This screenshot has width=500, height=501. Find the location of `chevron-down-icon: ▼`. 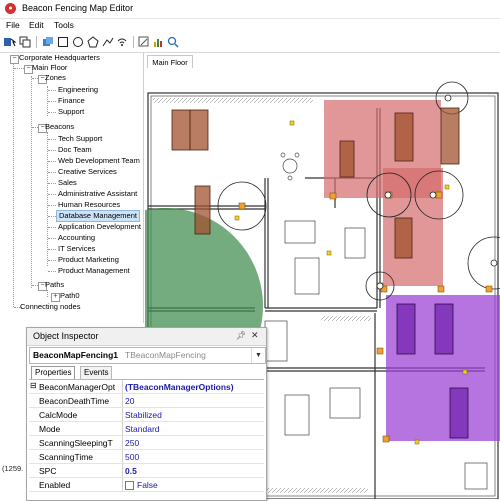

chevron-down-icon: ▼ is located at coordinates (258, 355).